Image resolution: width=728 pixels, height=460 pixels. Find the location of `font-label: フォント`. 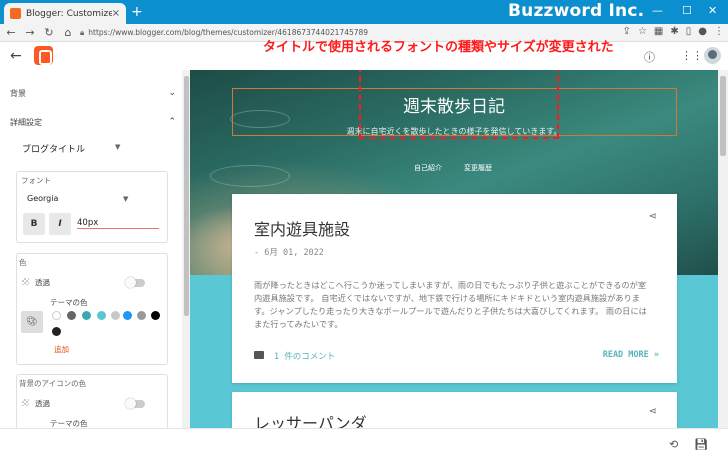

font-label: フォント is located at coordinates (36, 180).